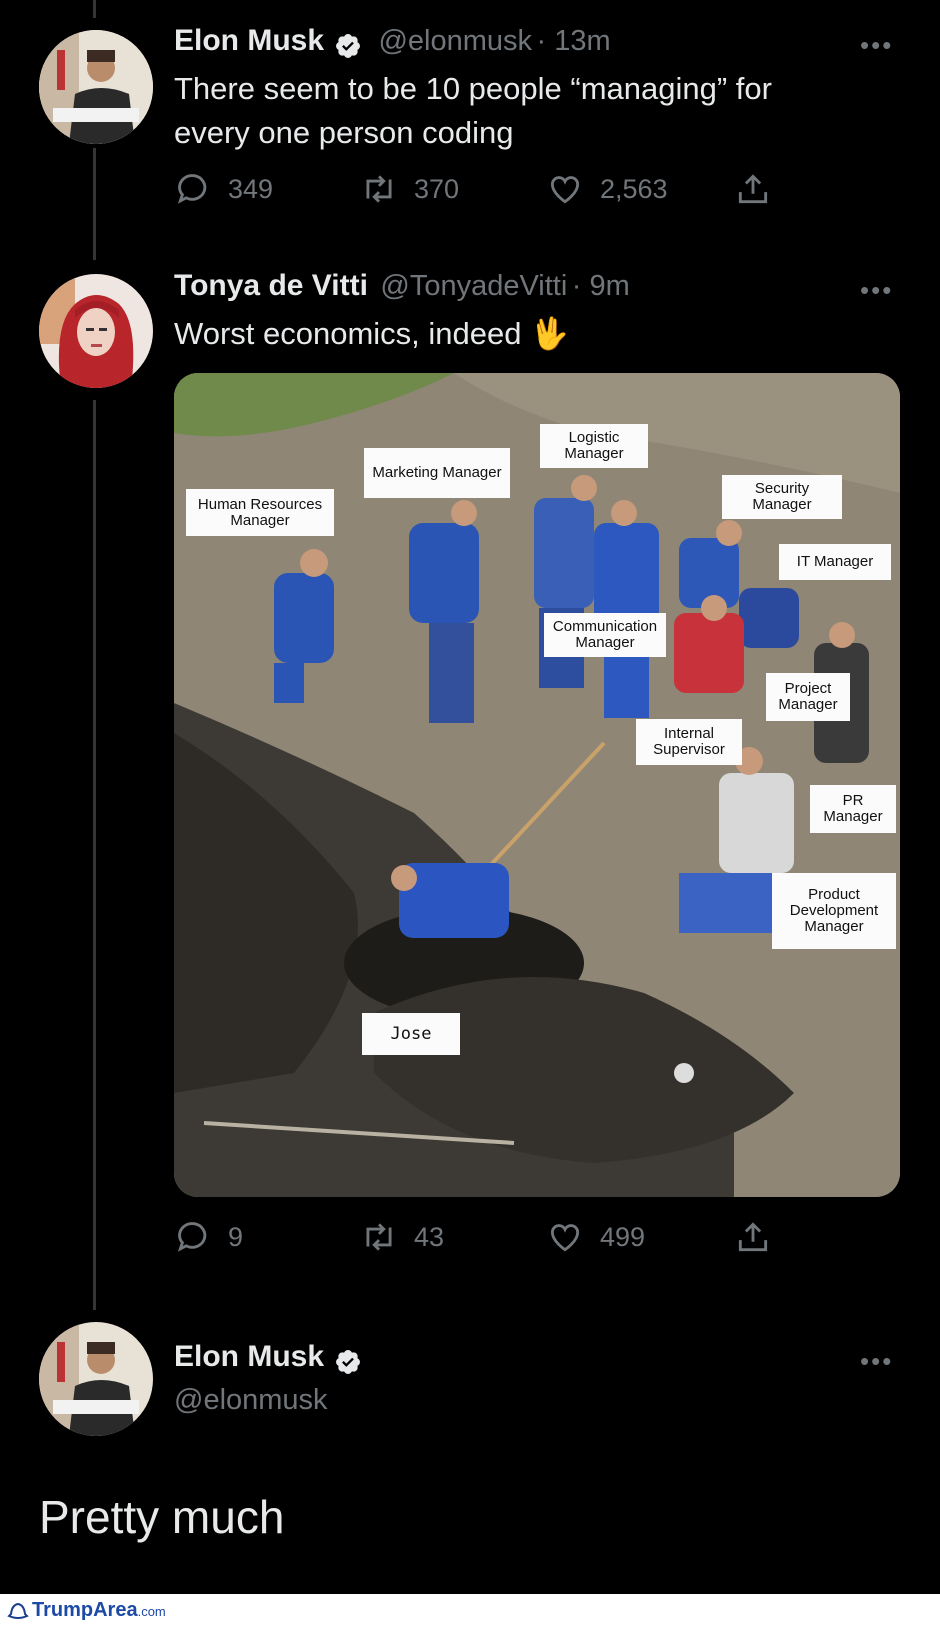  I want to click on retweet-count: 43, so click(429, 1236).